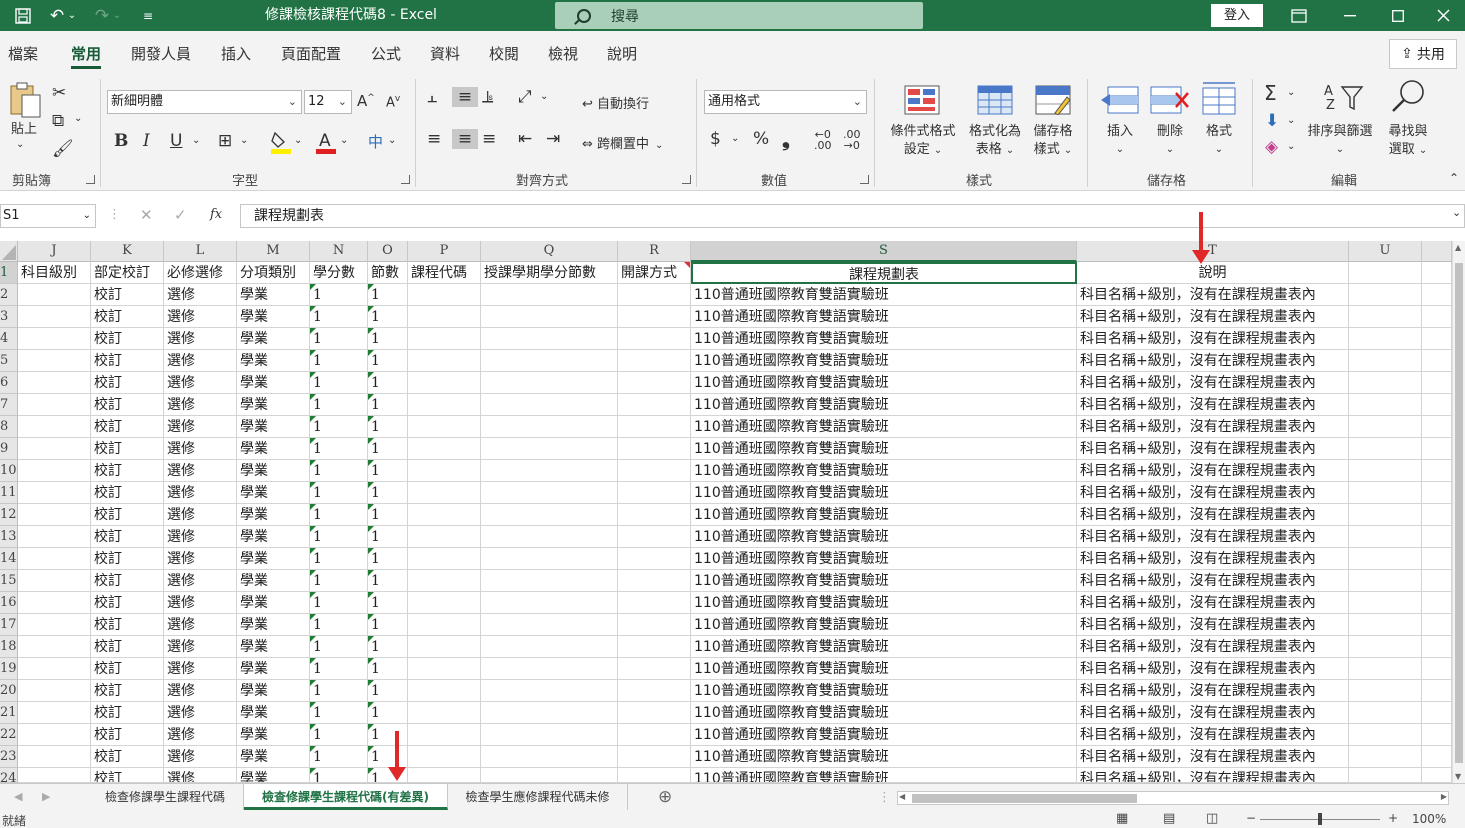 The height and width of the screenshot is (828, 1465). Describe the element at coordinates (9, 603) in the screenshot. I see `row-header: 16` at that location.